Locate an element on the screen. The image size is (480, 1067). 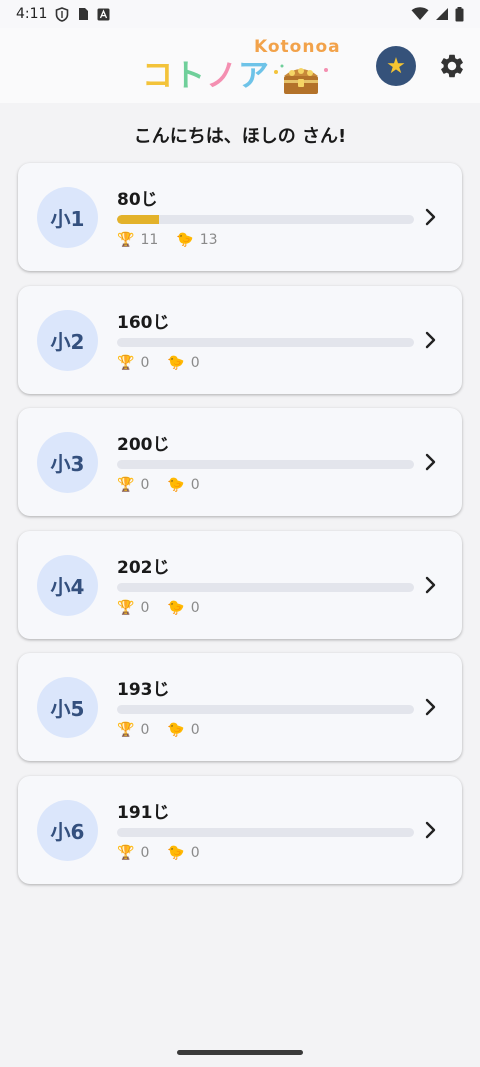
kanji-count: 202じ is located at coordinates (143, 568).